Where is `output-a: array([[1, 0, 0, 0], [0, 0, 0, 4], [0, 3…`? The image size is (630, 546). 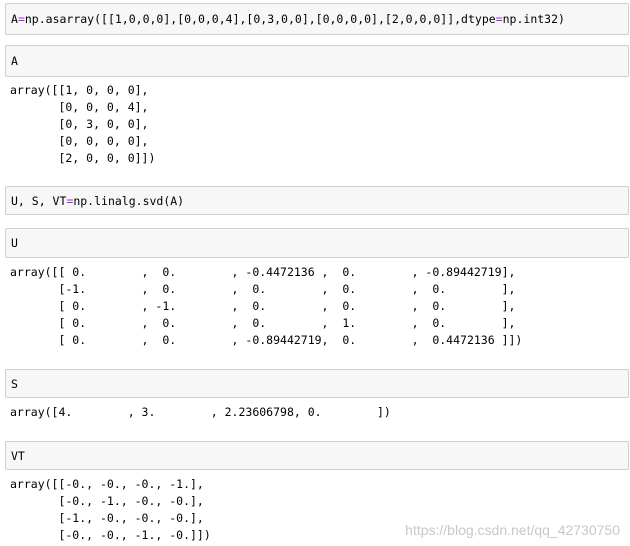 output-a: array([[1, 0, 0, 0], [0, 0, 0, 4], [0, 3… is located at coordinates (83, 124).